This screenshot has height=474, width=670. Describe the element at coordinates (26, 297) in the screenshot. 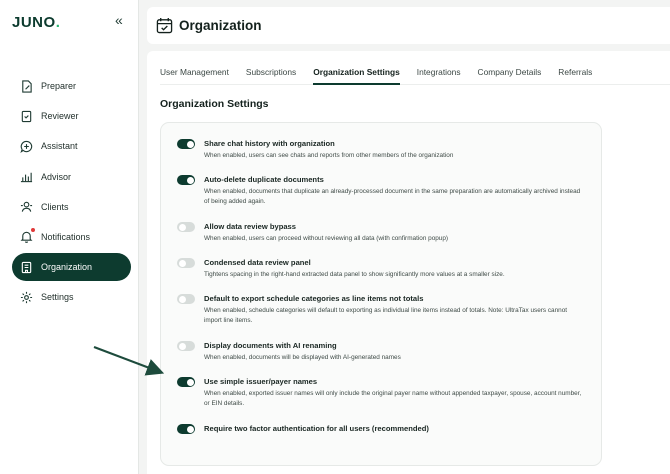

I see `gear-icon` at that location.